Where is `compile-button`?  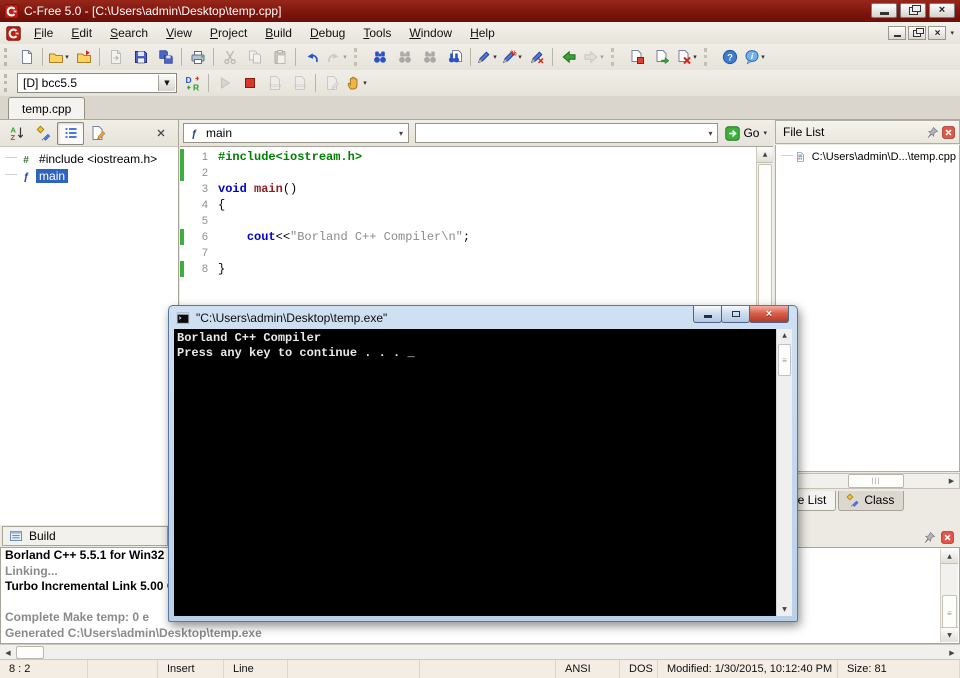
compile-button is located at coordinates (636, 57).